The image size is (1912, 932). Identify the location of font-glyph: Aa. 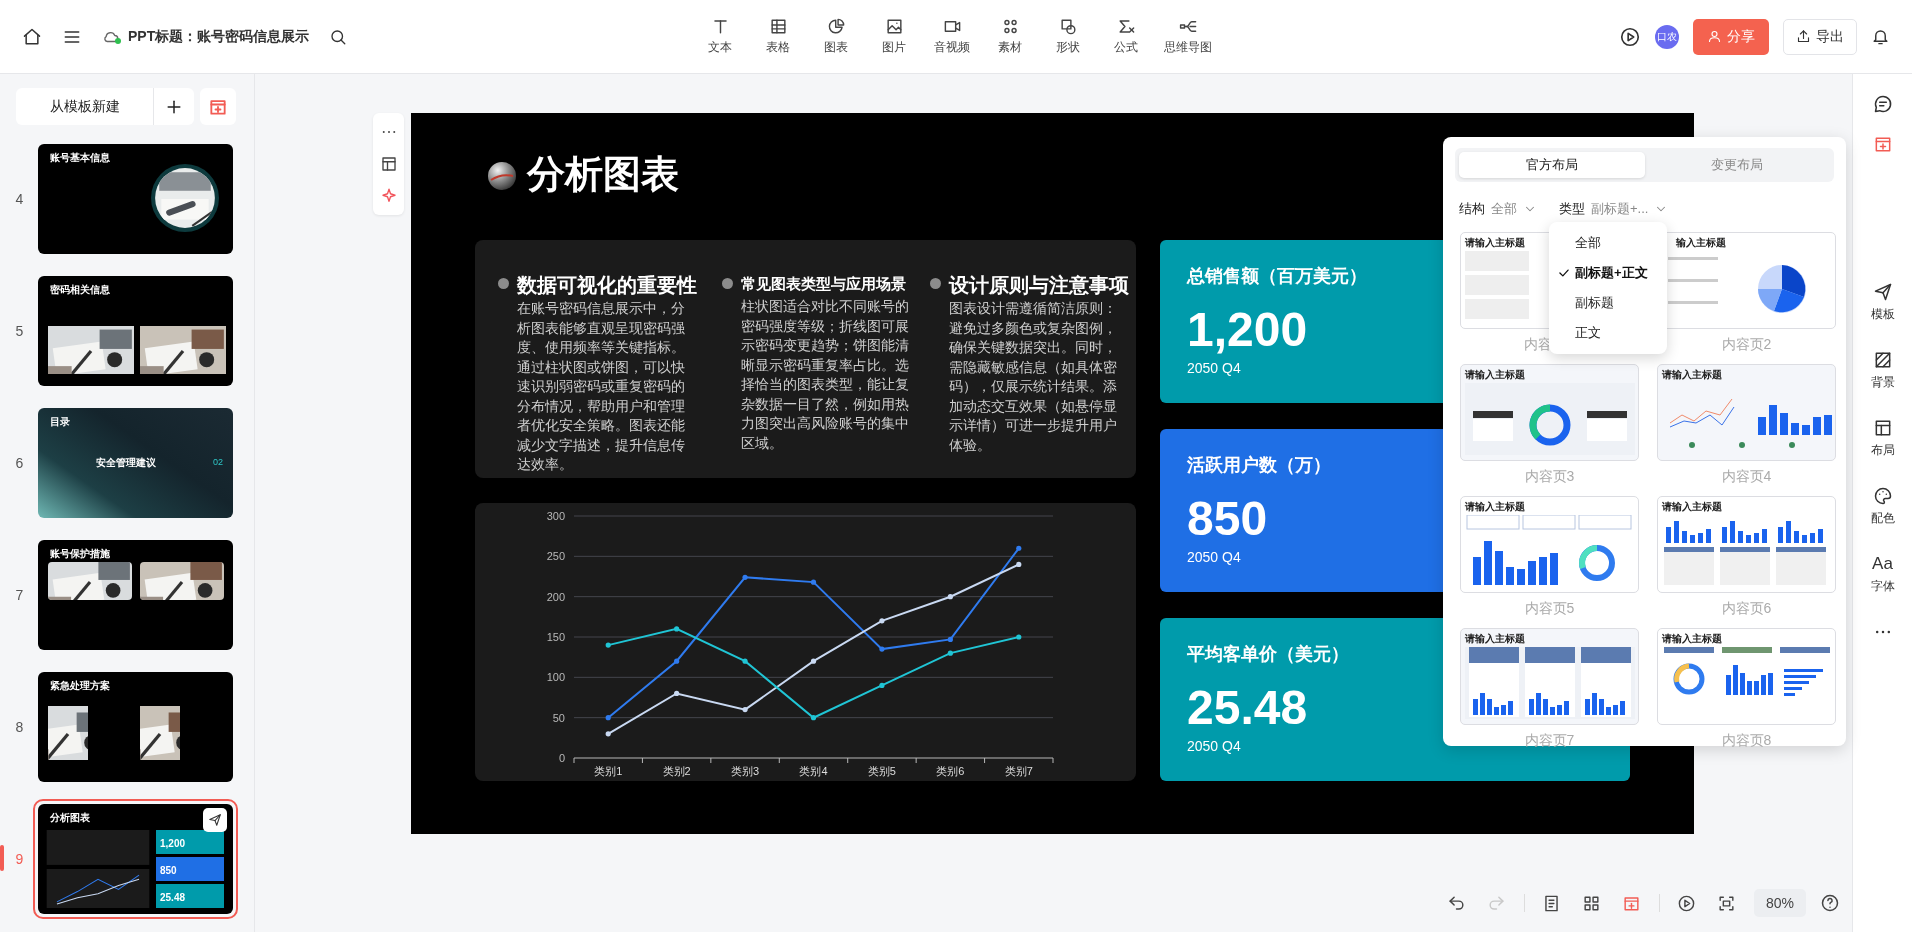
(1882, 564).